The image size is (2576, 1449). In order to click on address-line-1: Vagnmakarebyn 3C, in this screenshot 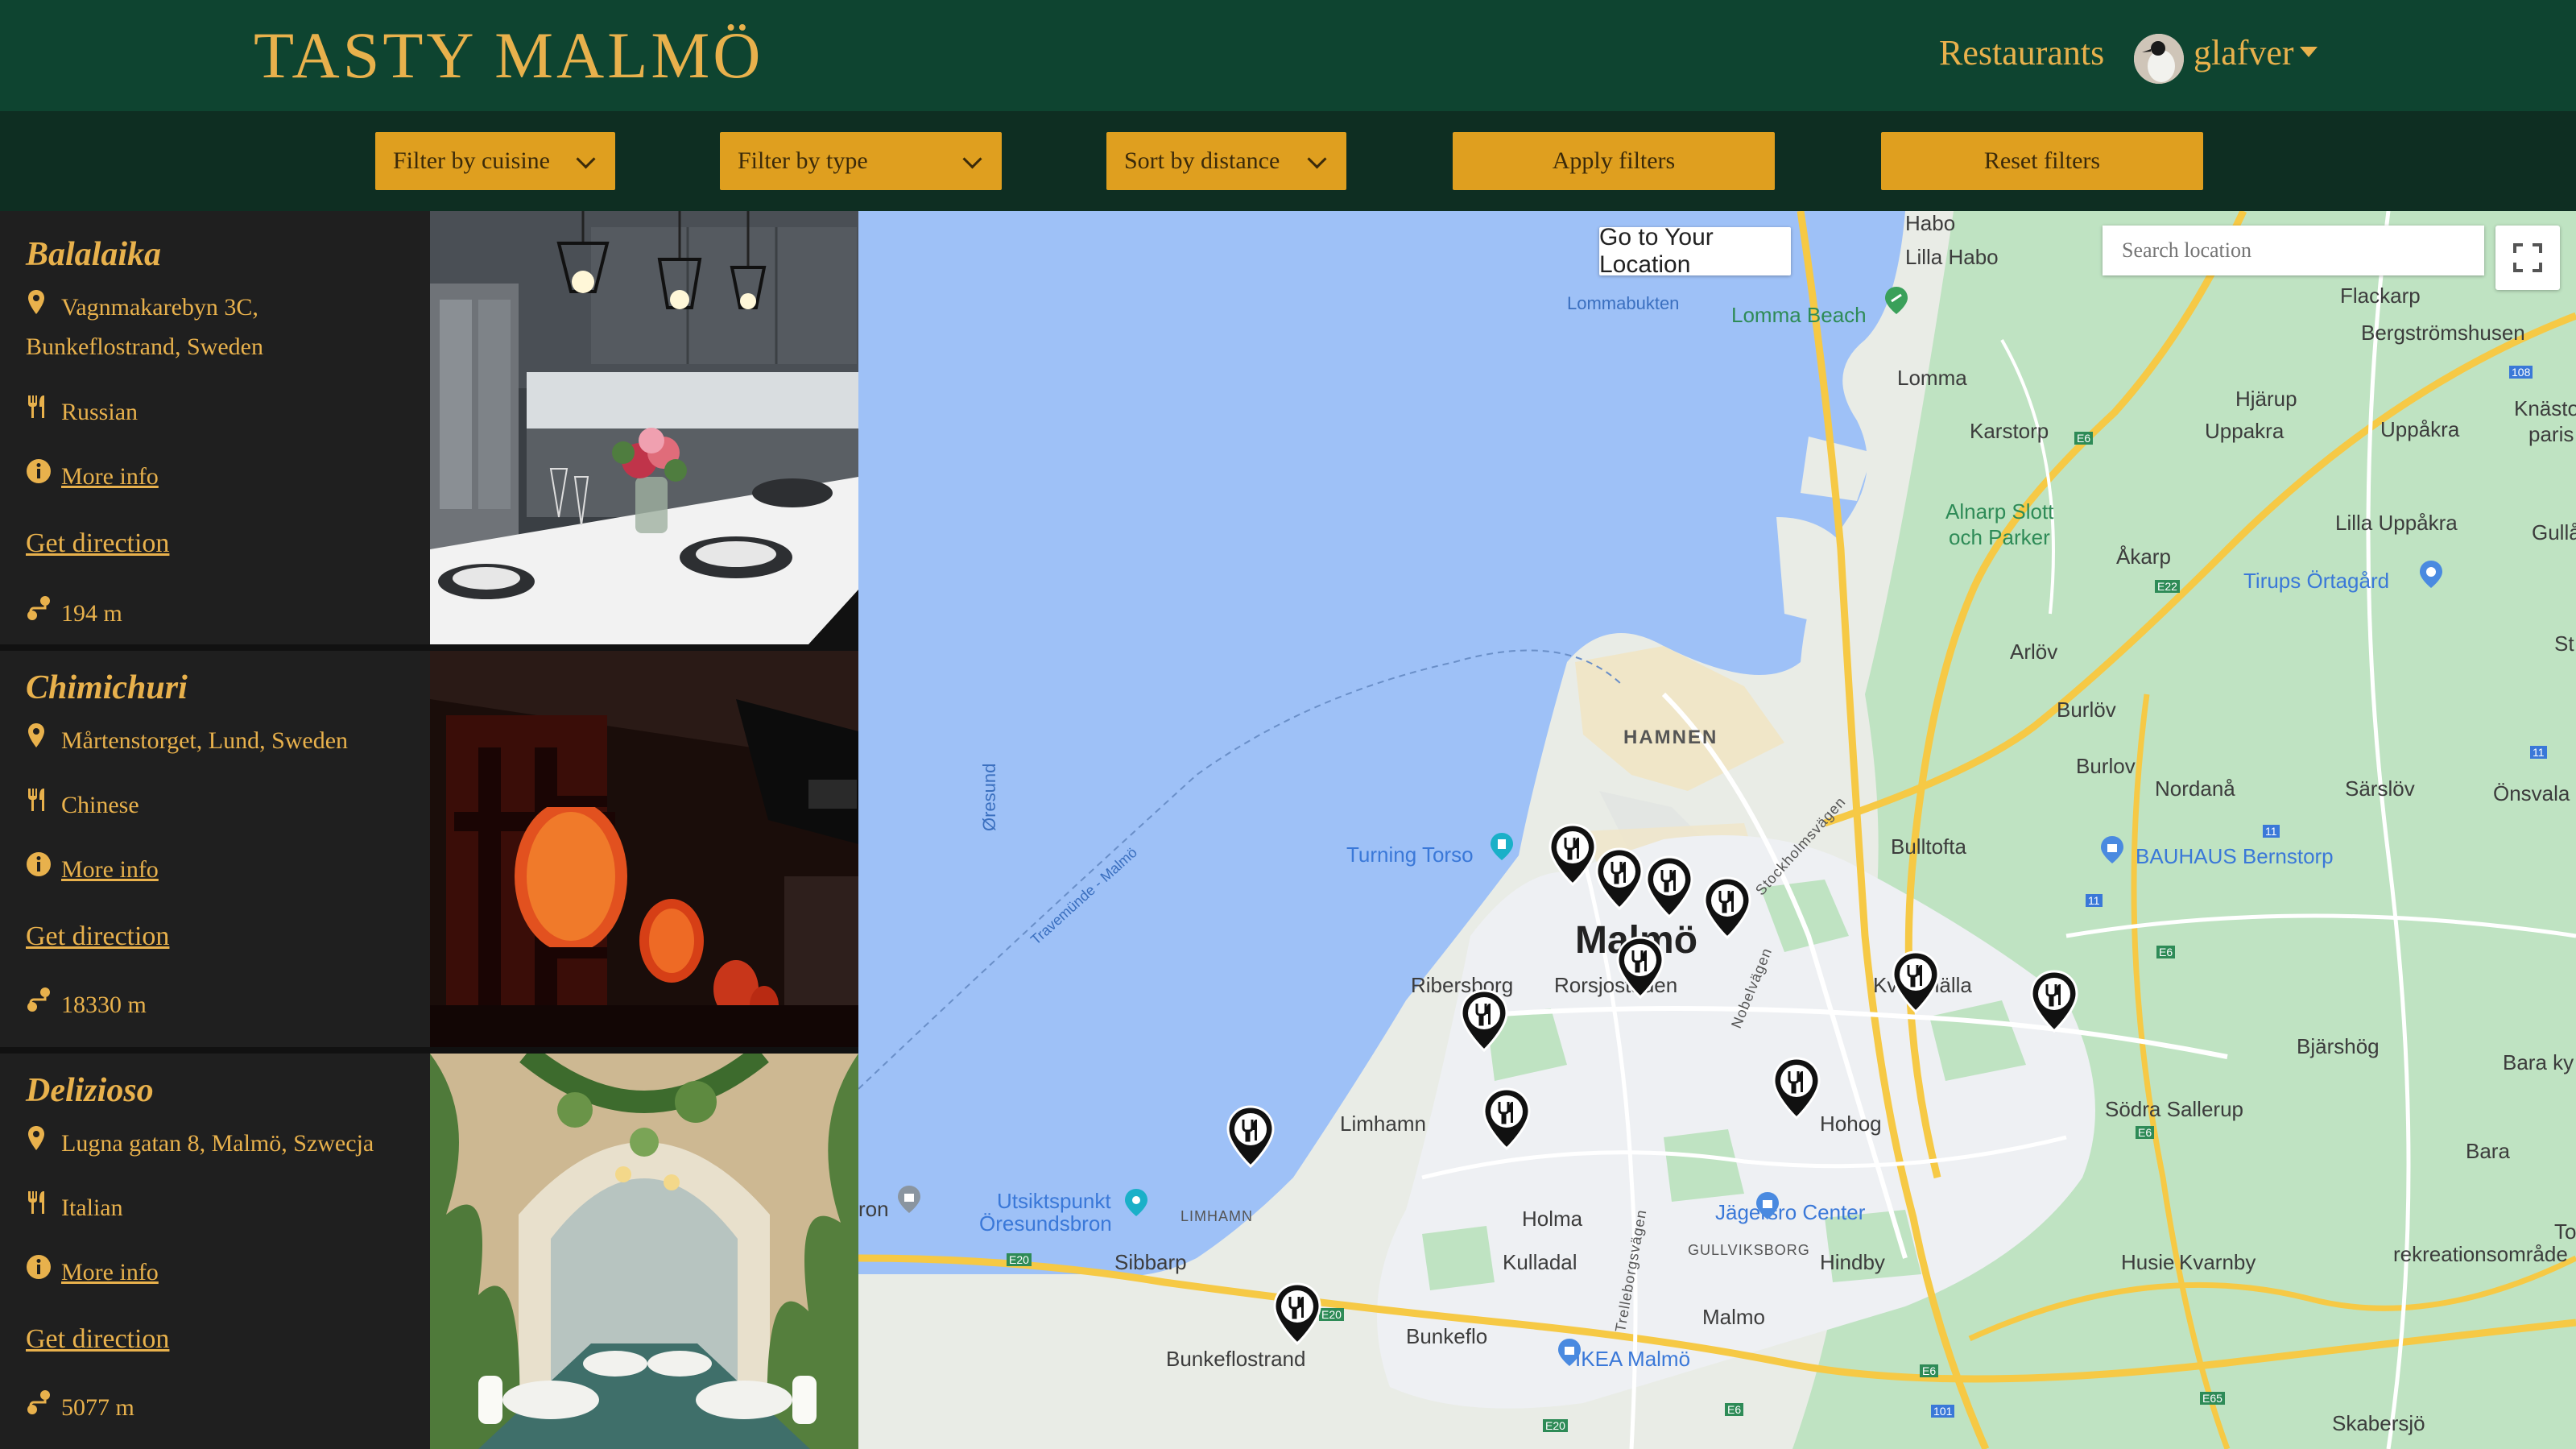, I will do `click(159, 307)`.